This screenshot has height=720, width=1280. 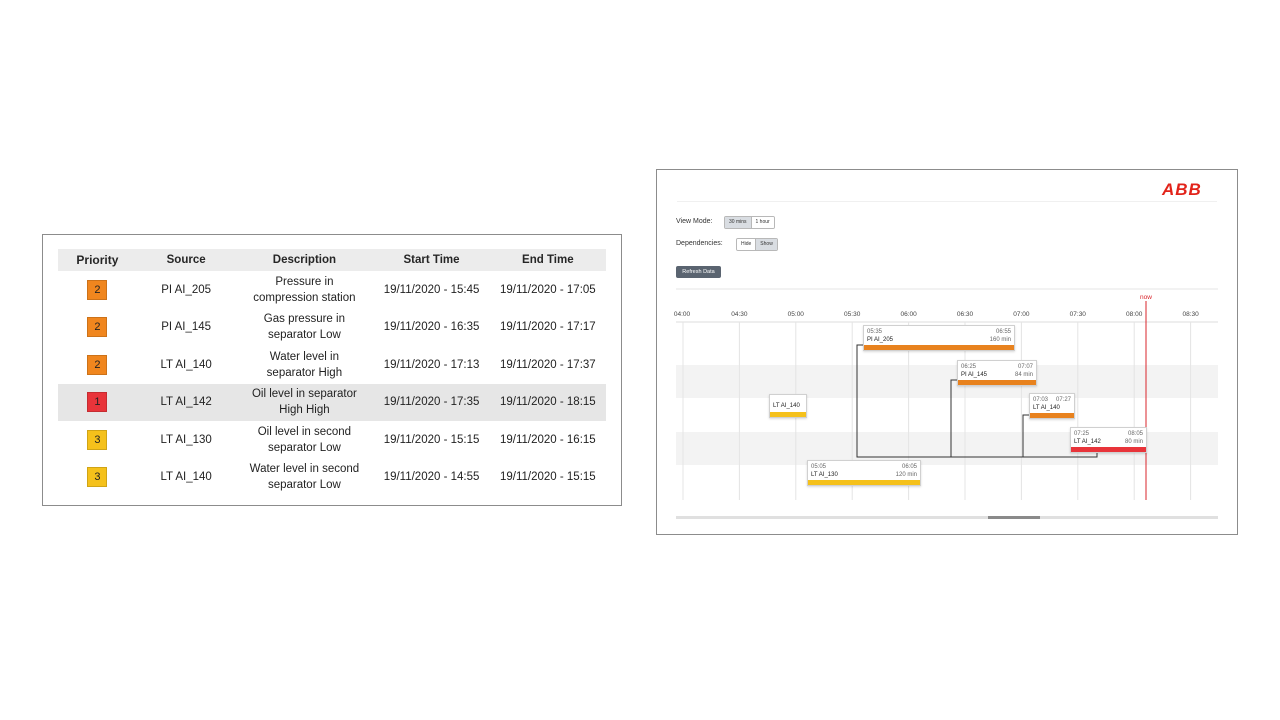 I want to click on time-tick-label: 04:00, so click(x=682, y=314).